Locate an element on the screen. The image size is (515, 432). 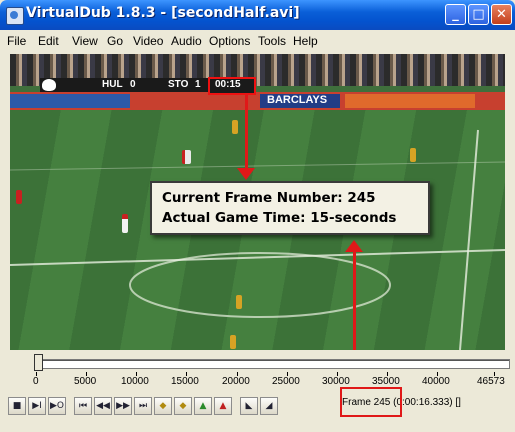
timeline-label: 10000 is located at coordinates (135, 381).